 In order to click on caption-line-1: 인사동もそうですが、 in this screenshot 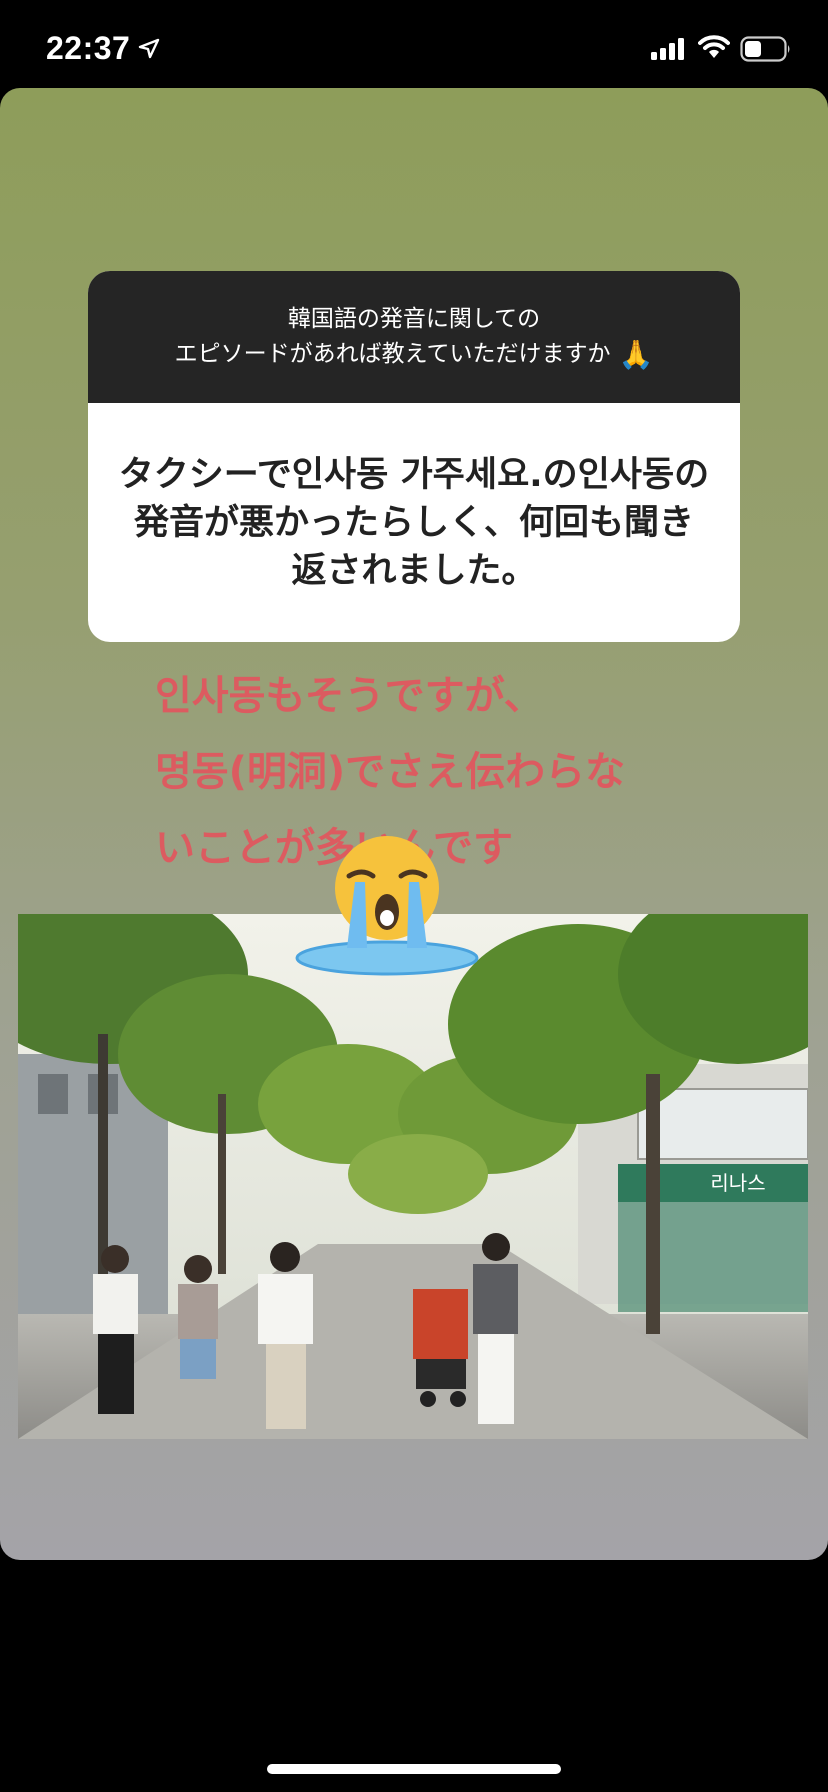, I will do `click(349, 696)`.